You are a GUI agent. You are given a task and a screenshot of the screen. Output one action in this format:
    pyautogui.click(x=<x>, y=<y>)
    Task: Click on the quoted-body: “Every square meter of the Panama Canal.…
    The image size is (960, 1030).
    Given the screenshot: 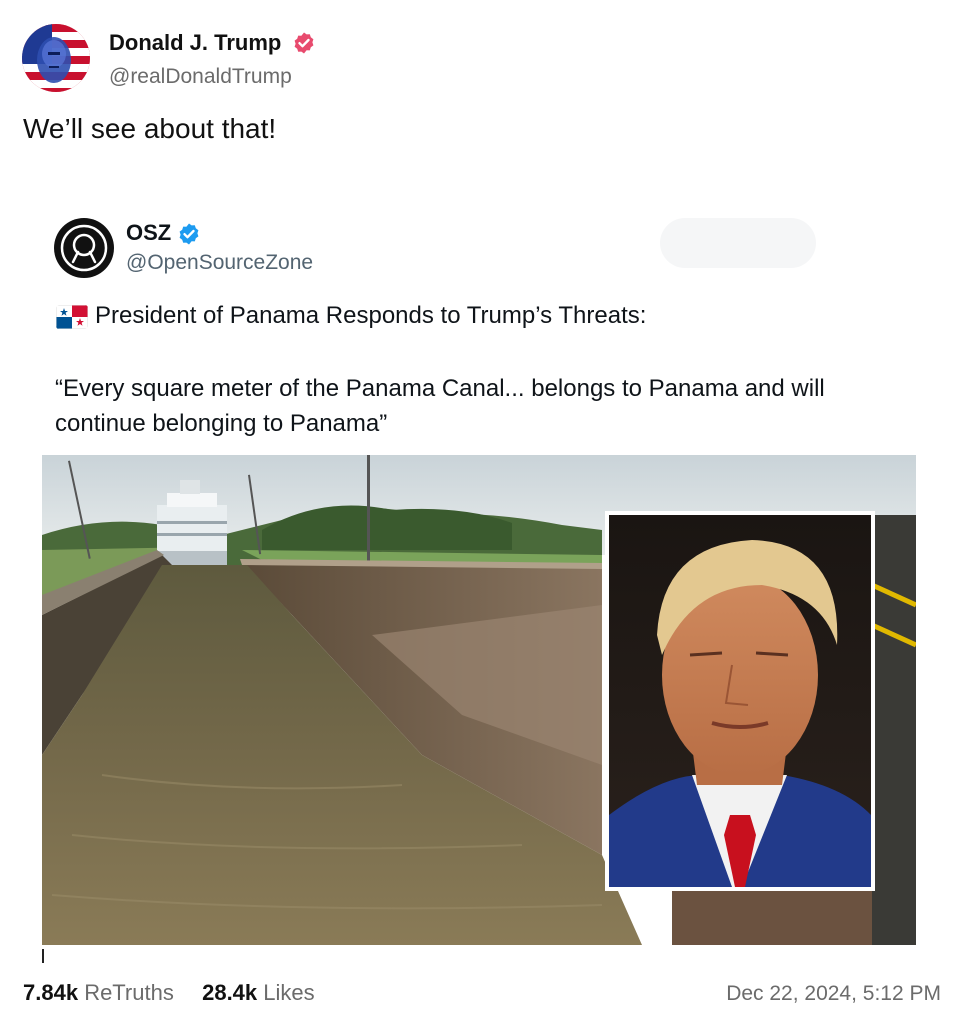 What is the action you would take?
    pyautogui.click(x=440, y=406)
    